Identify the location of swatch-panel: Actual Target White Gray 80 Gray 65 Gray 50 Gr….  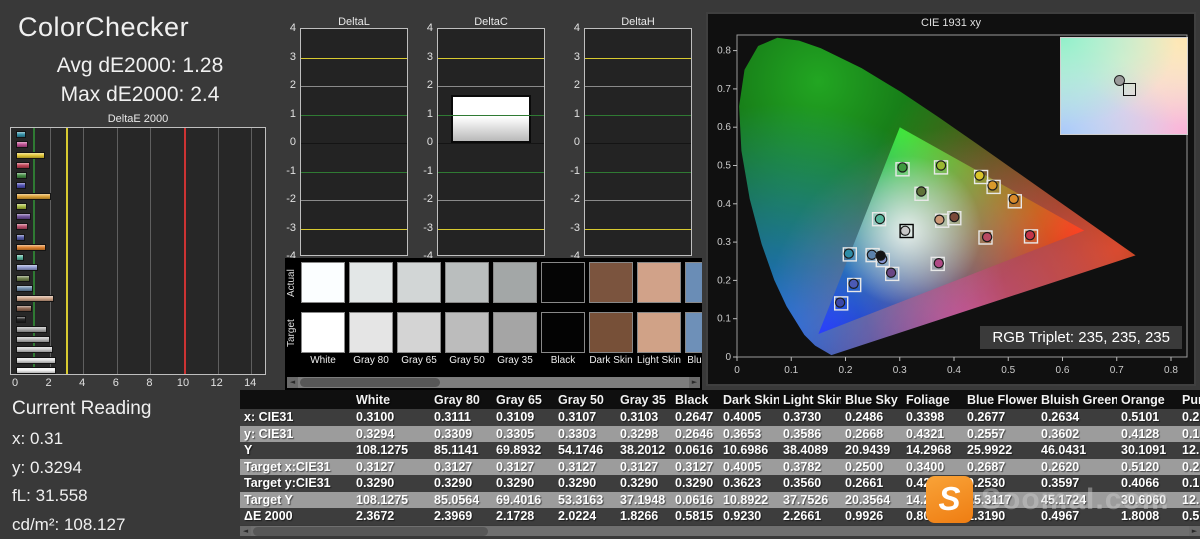
(493, 324).